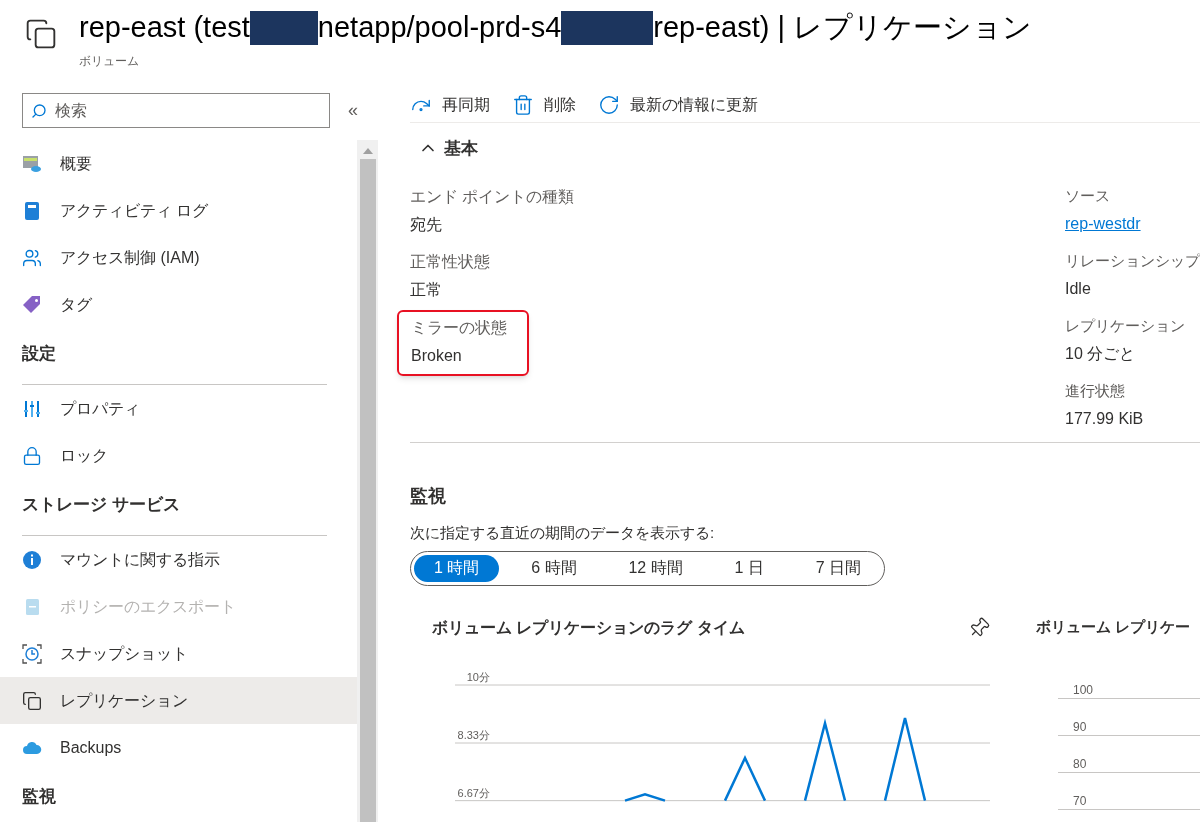 The width and height of the screenshot is (1200, 822). Describe the element at coordinates (1101, 353) in the screenshot. I see `field-value: 10 分ごと` at that location.